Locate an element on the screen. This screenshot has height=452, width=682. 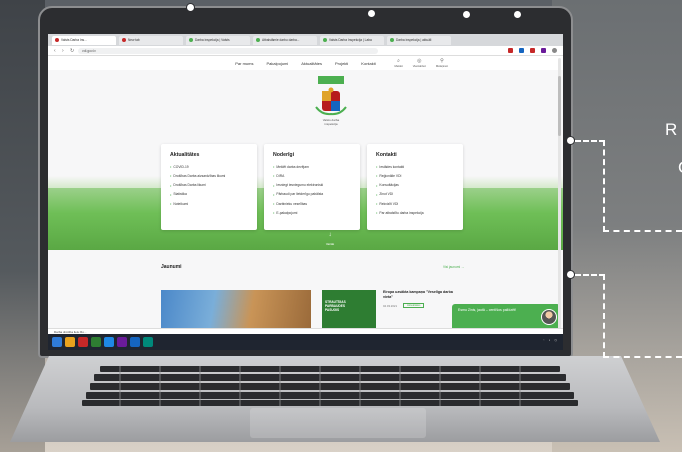
system-tray: ◔ ◖ ◷ is located at coordinates (550, 340).